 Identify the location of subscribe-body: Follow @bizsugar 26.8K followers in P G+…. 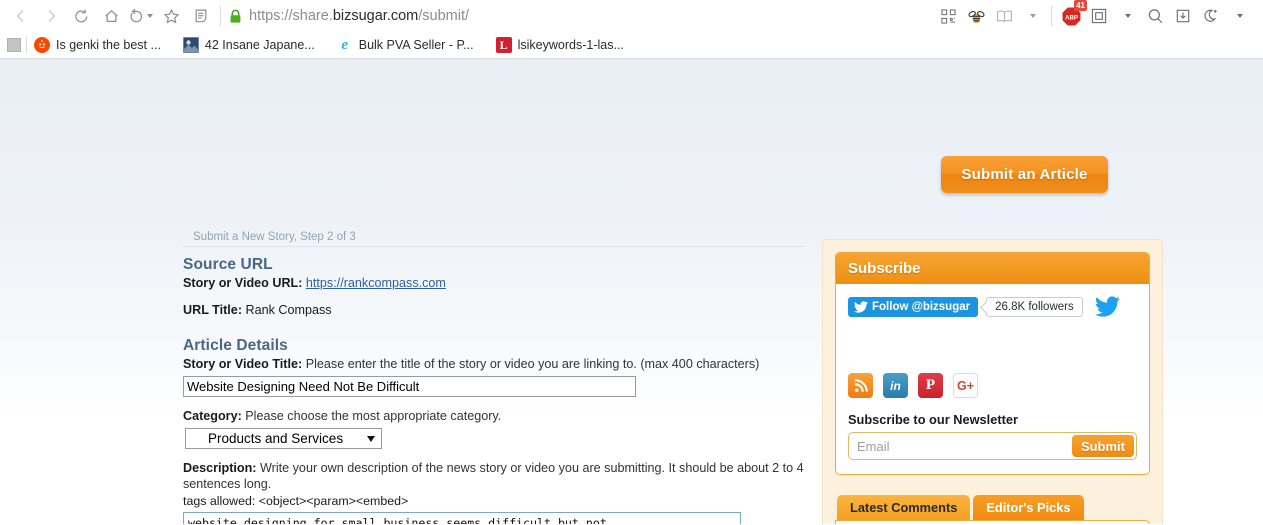
(992, 379).